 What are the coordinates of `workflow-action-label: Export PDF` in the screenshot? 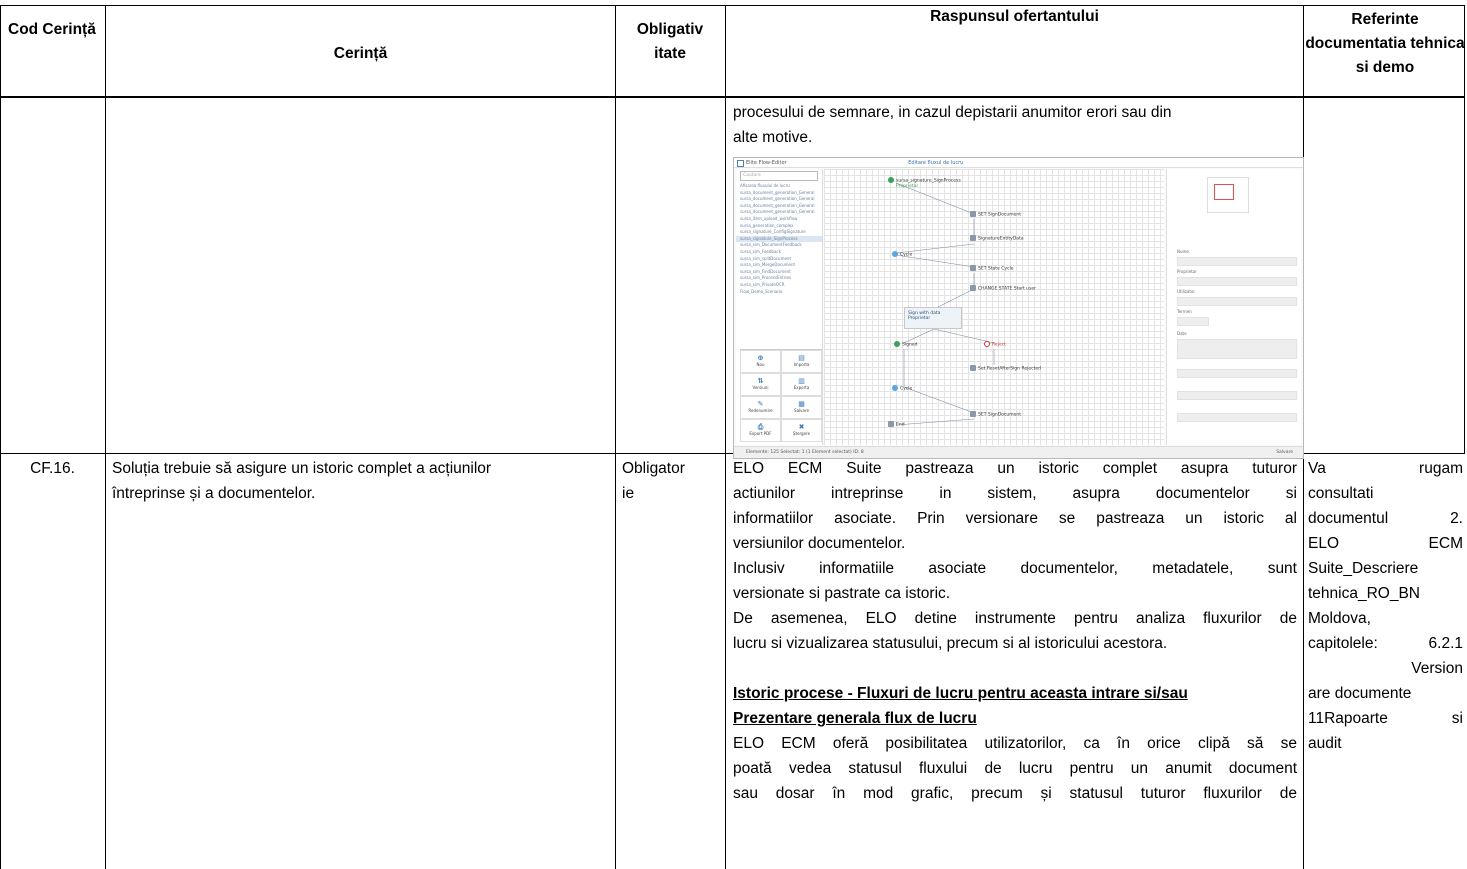 It's located at (760, 433).